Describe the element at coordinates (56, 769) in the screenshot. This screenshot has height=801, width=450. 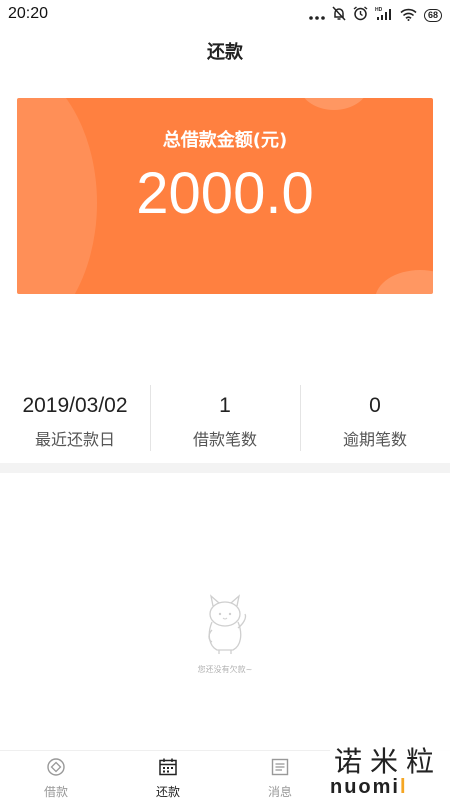
I see `coin-icon` at that location.